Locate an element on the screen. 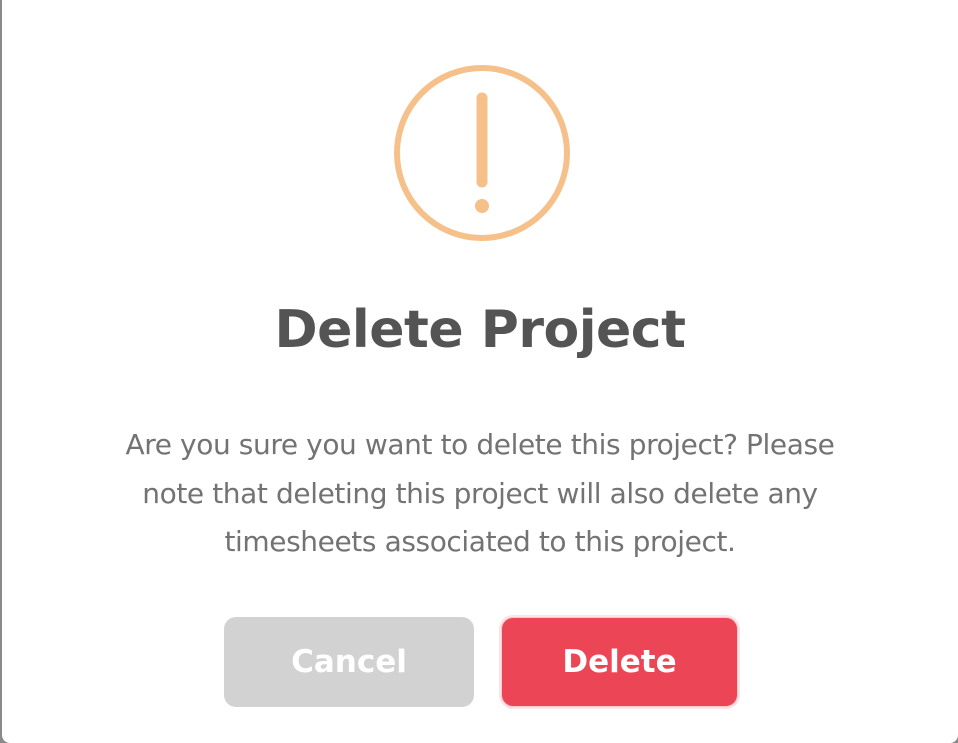  dialog-title: Delete Project is located at coordinates (480, 330).